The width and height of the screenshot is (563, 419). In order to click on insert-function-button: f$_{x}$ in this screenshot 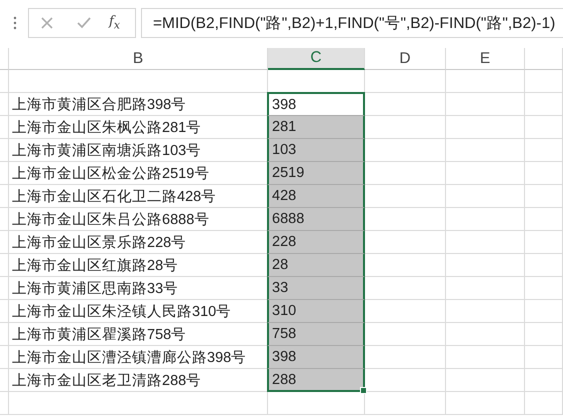, I will do `click(114, 23)`.